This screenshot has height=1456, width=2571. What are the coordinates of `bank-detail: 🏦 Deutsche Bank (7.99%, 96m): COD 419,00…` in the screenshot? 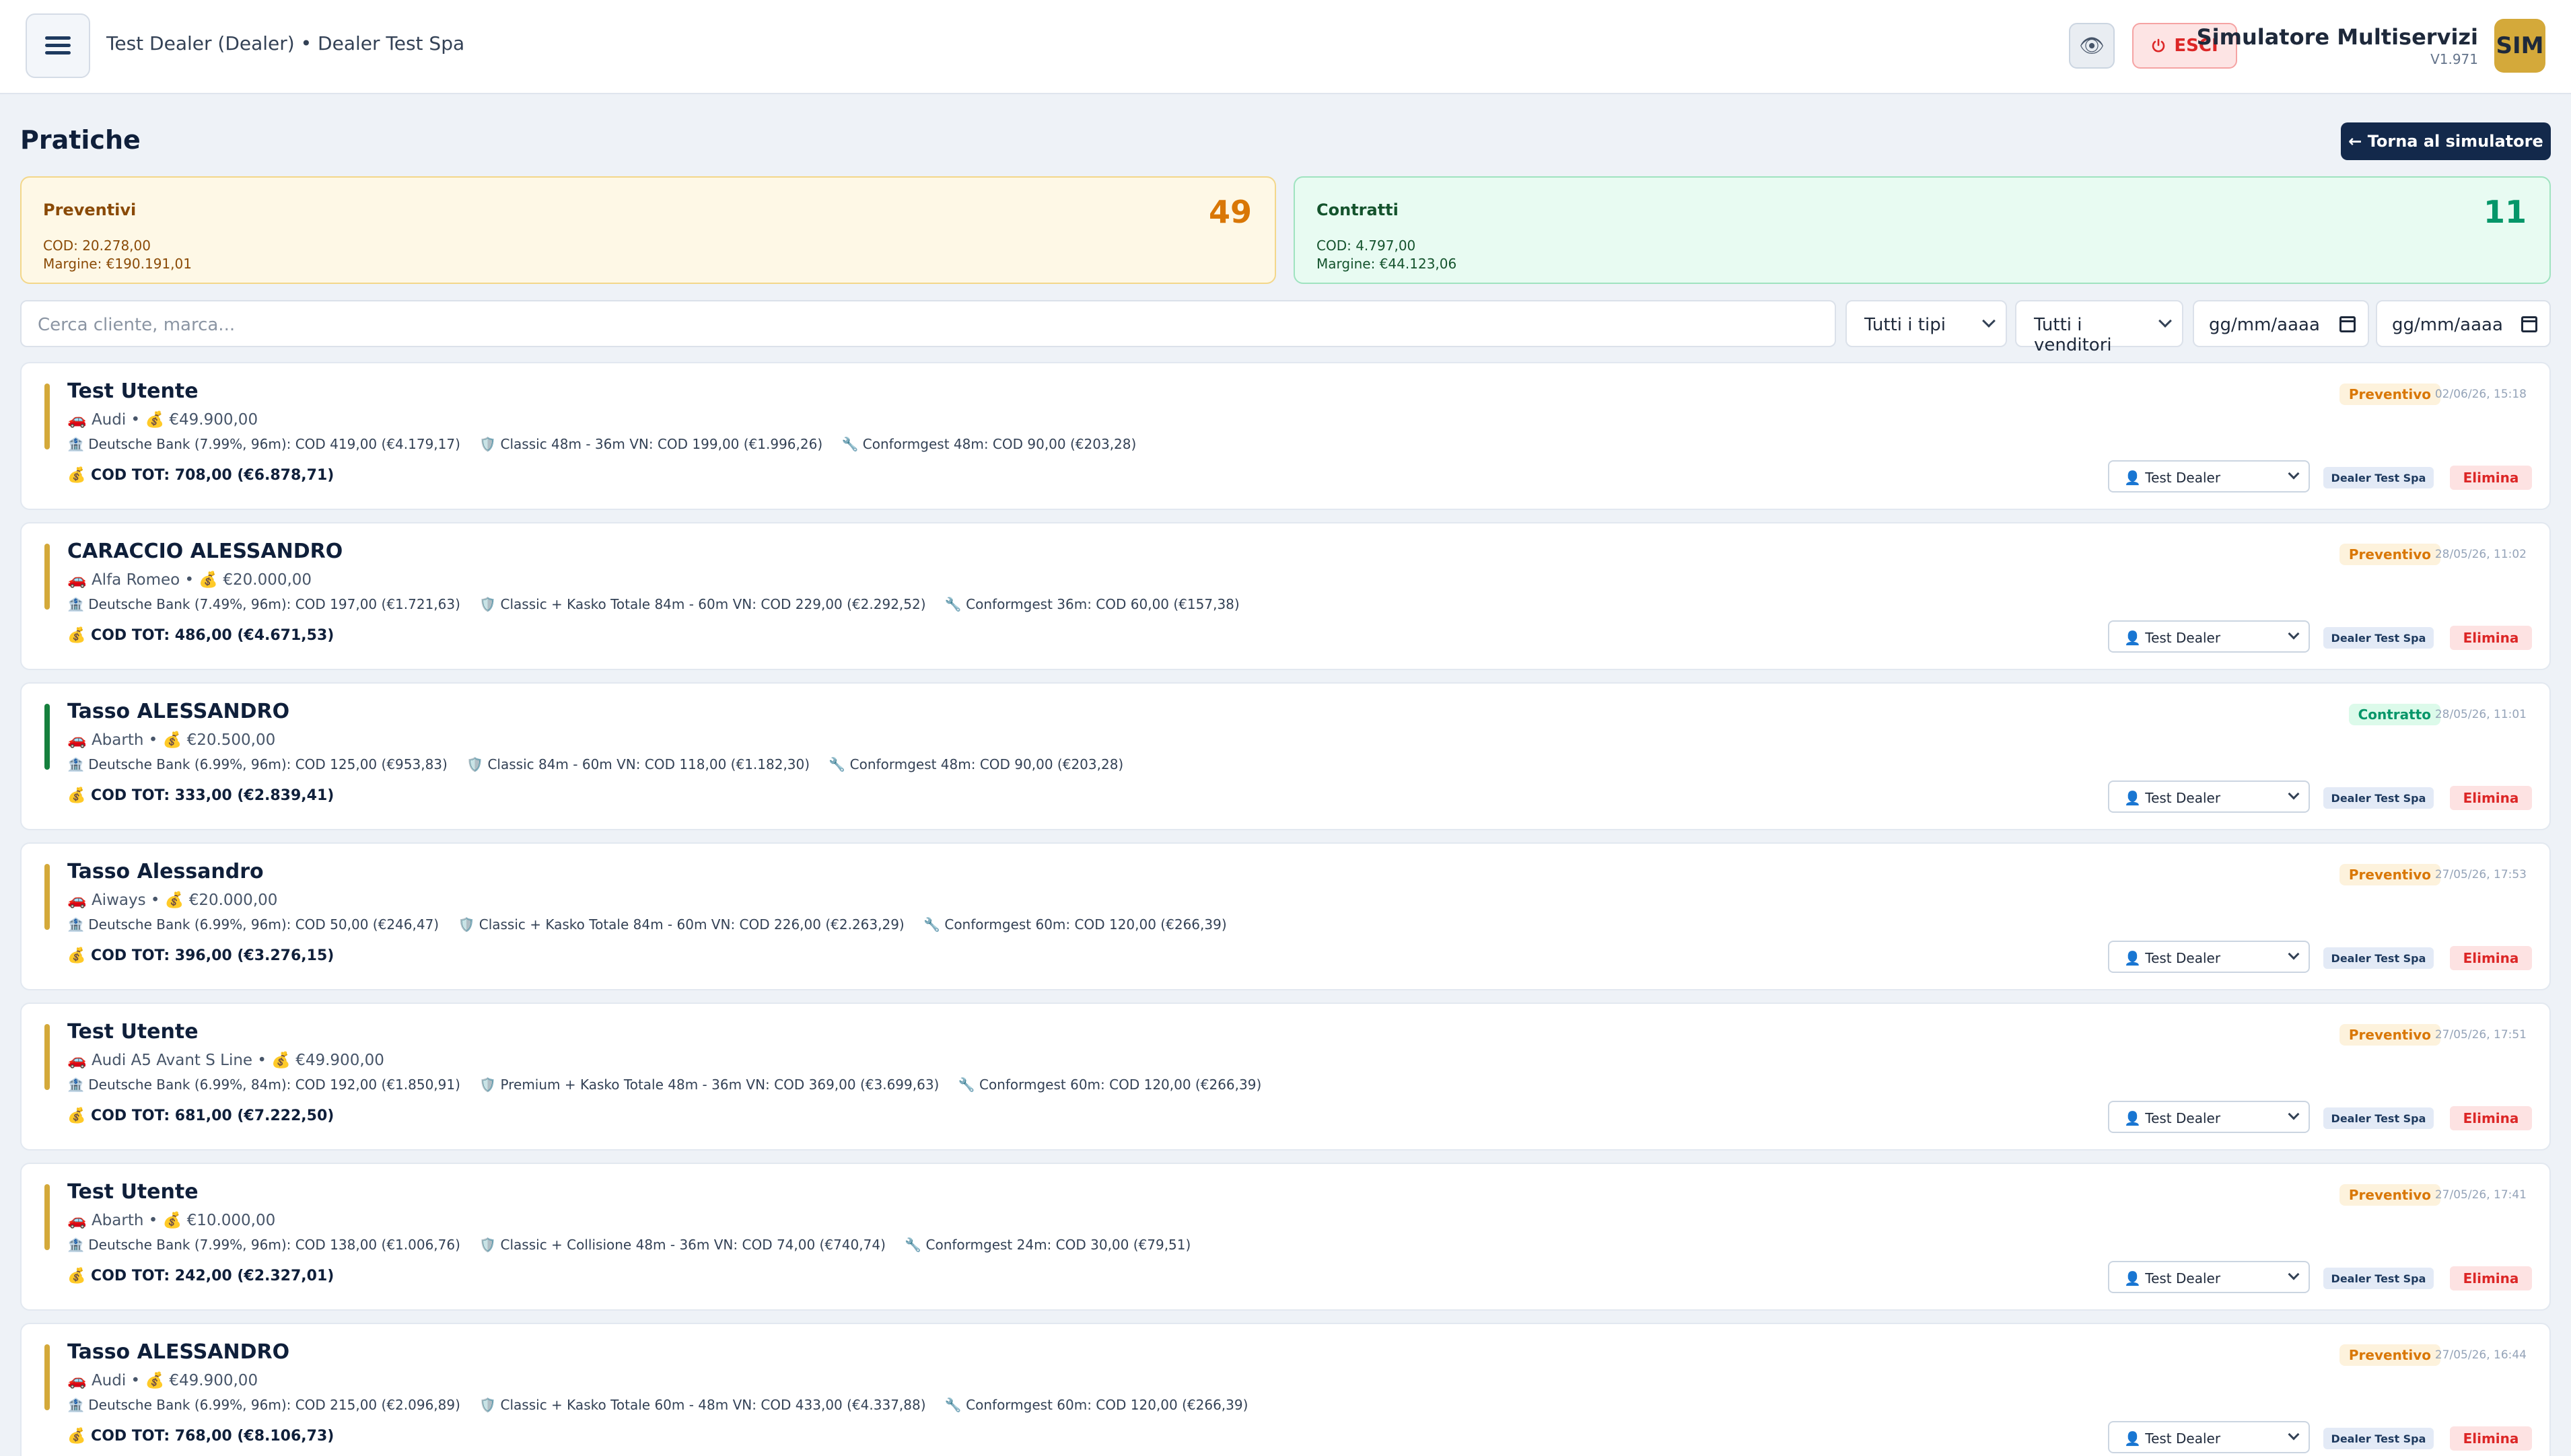 It's located at (263, 444).